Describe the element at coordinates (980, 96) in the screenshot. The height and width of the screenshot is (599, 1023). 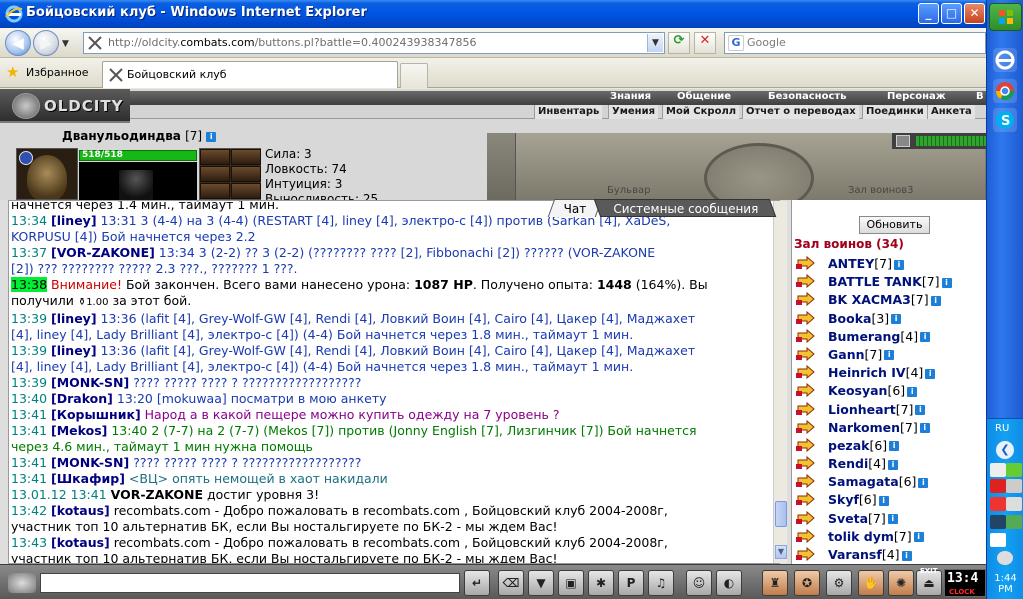
I see `menu-more: В` at that location.